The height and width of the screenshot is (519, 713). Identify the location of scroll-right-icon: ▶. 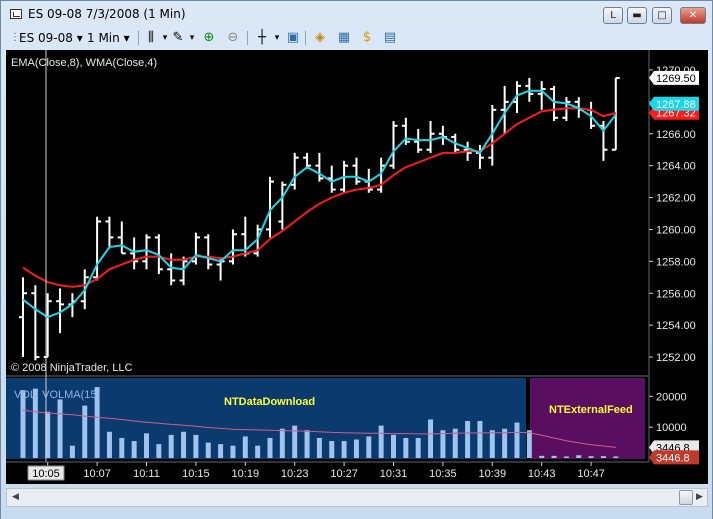
(699, 497).